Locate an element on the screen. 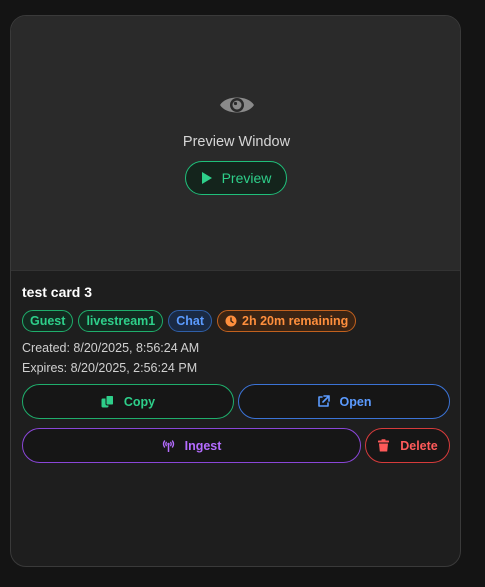 The height and width of the screenshot is (587, 485). open-button-label: Open is located at coordinates (355, 401).